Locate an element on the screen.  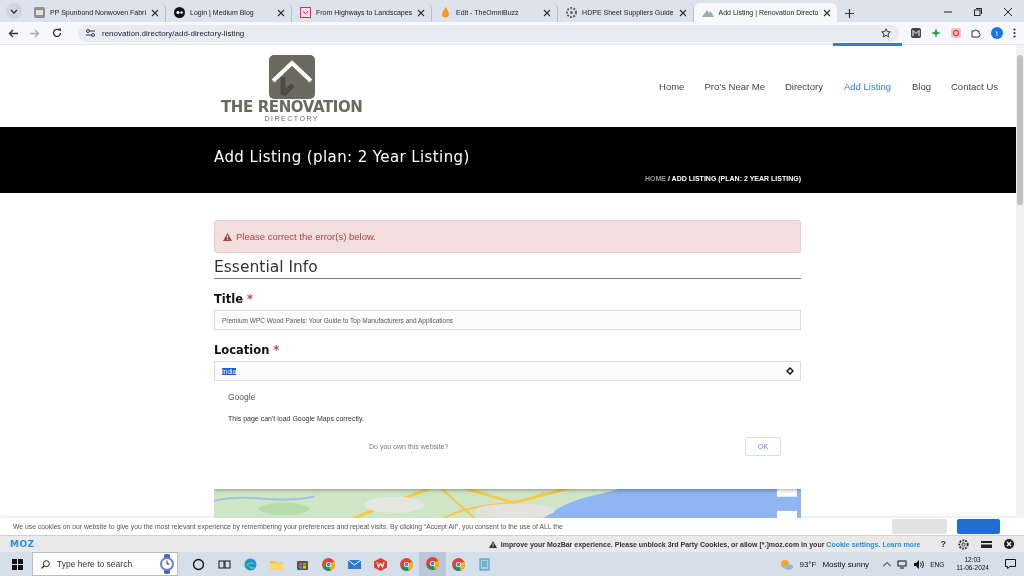
gear-icon is located at coordinates (572, 12).